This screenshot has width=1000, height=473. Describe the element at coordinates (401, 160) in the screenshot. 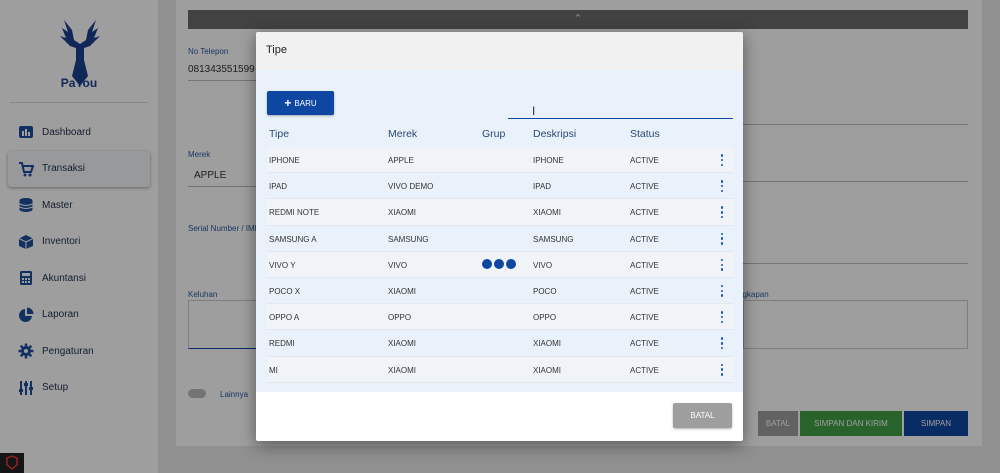

I see `cell-merek: APPLE` at that location.